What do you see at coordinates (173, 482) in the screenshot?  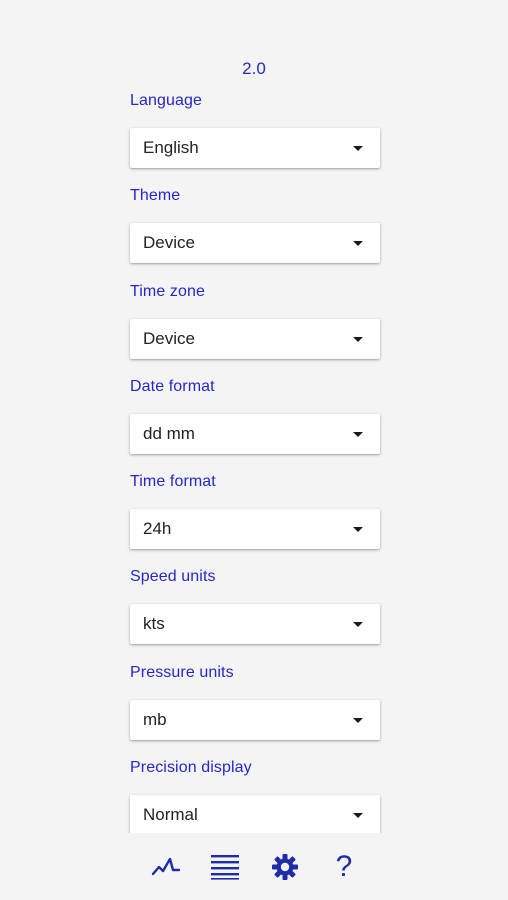 I see `setting-label-time-format: Time format` at bounding box center [173, 482].